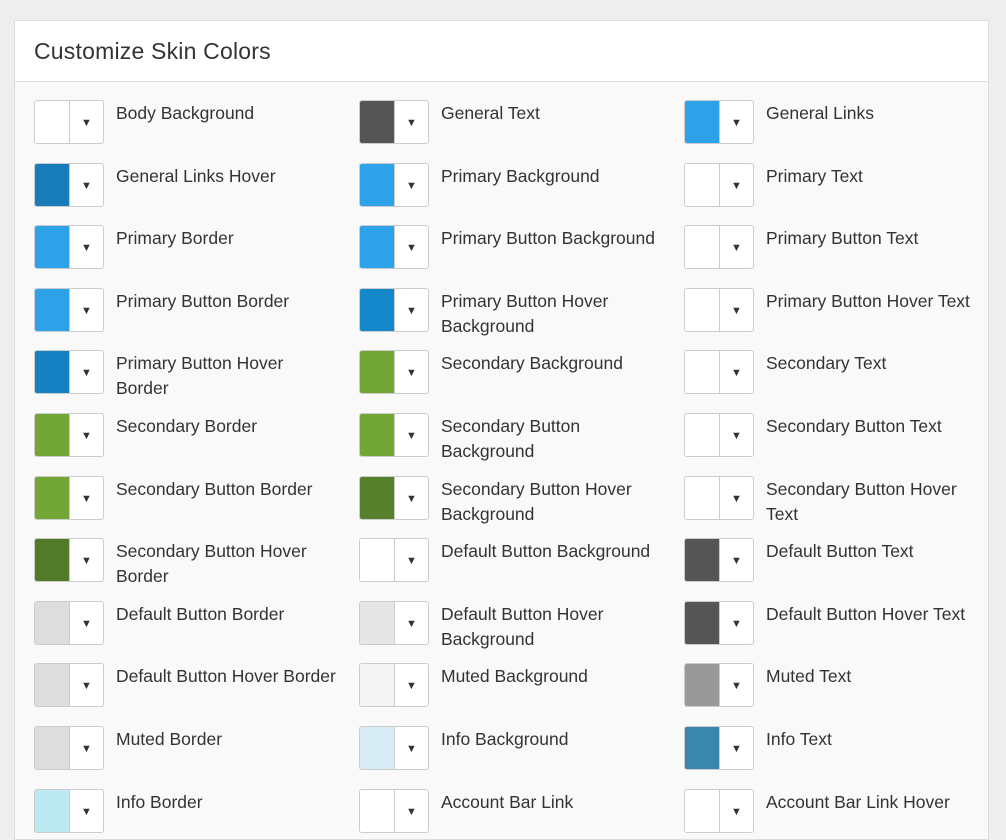  I want to click on color-setting-general-text: ▼ General Text, so click(521, 131).